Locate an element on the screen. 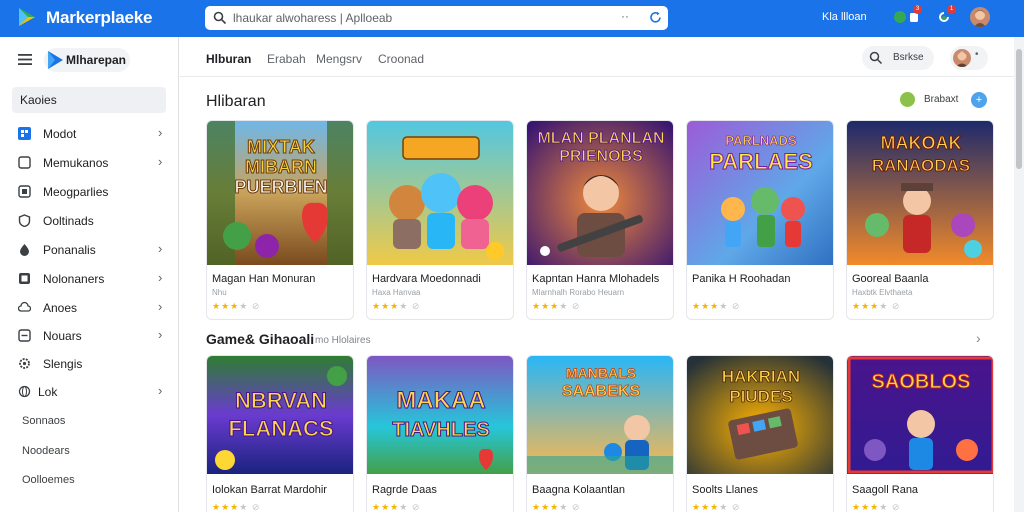  game-card: SAOBLOS Saagoll Rana ★★★★ ⊘ is located at coordinates (920, 433).